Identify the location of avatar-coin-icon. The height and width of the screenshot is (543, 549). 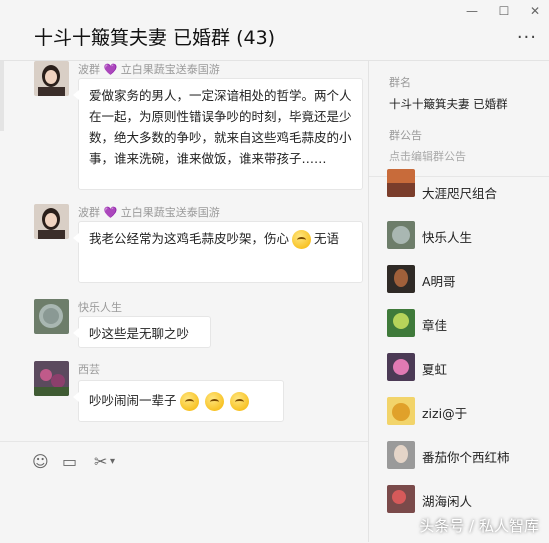
(51, 316).